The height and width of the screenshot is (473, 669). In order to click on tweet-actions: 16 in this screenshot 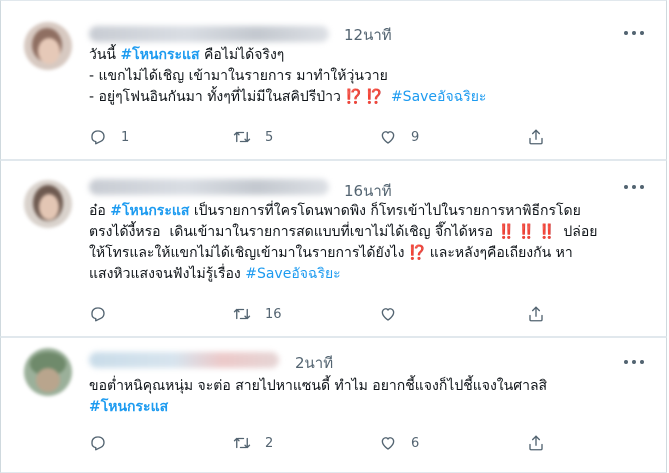, I will do `click(319, 314)`.